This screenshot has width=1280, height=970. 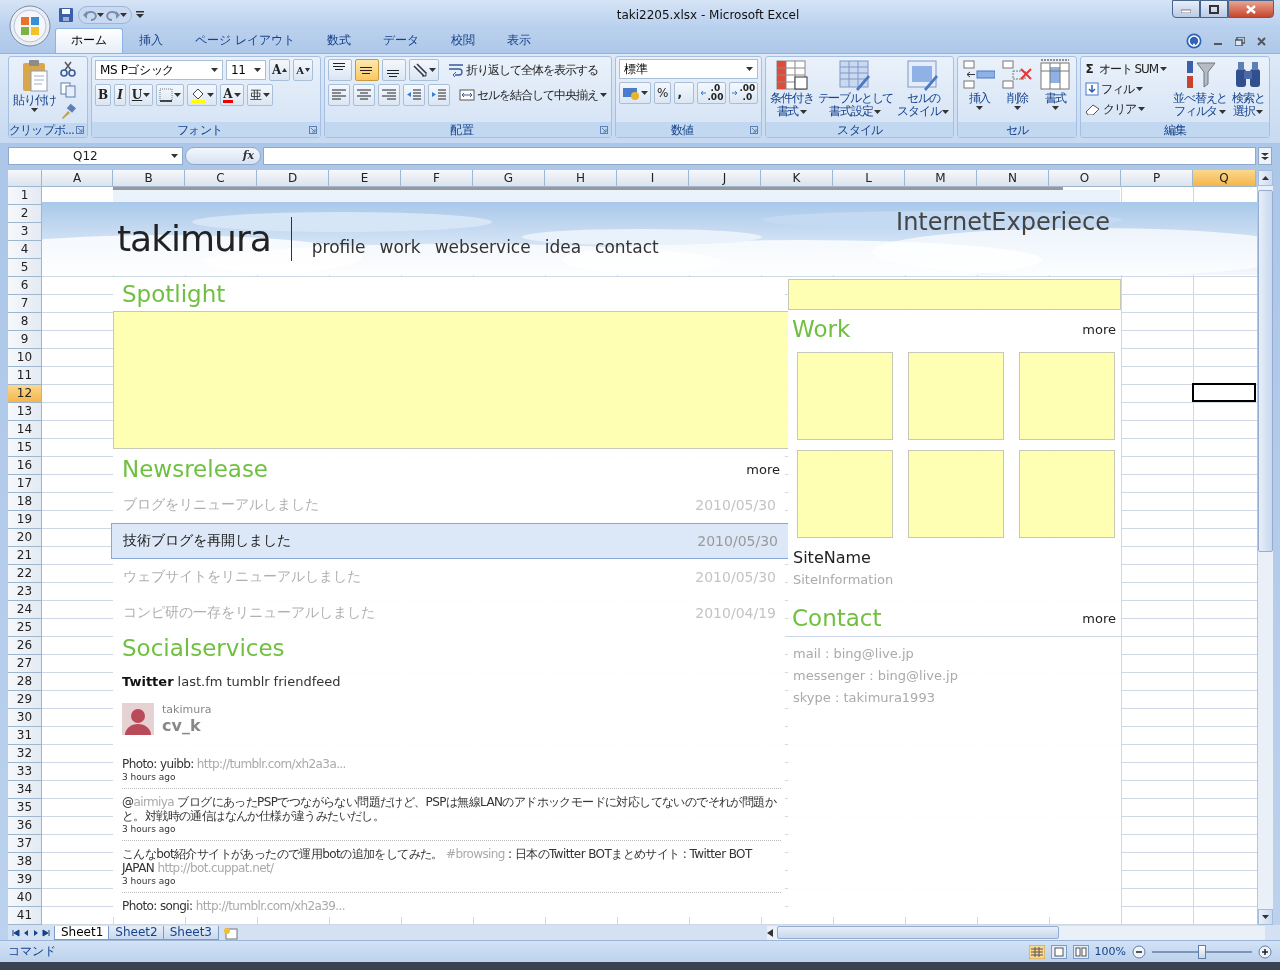 I want to click on row-header: 6, so click(x=25, y=286).